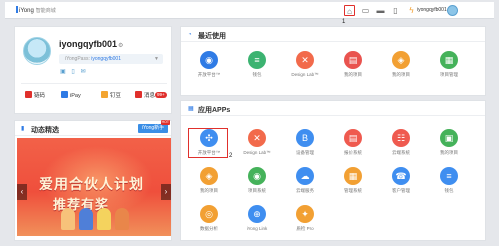 The width and height of the screenshot is (499, 246). I want to click on app-tile: ▦ 管理系统, so click(355, 187).